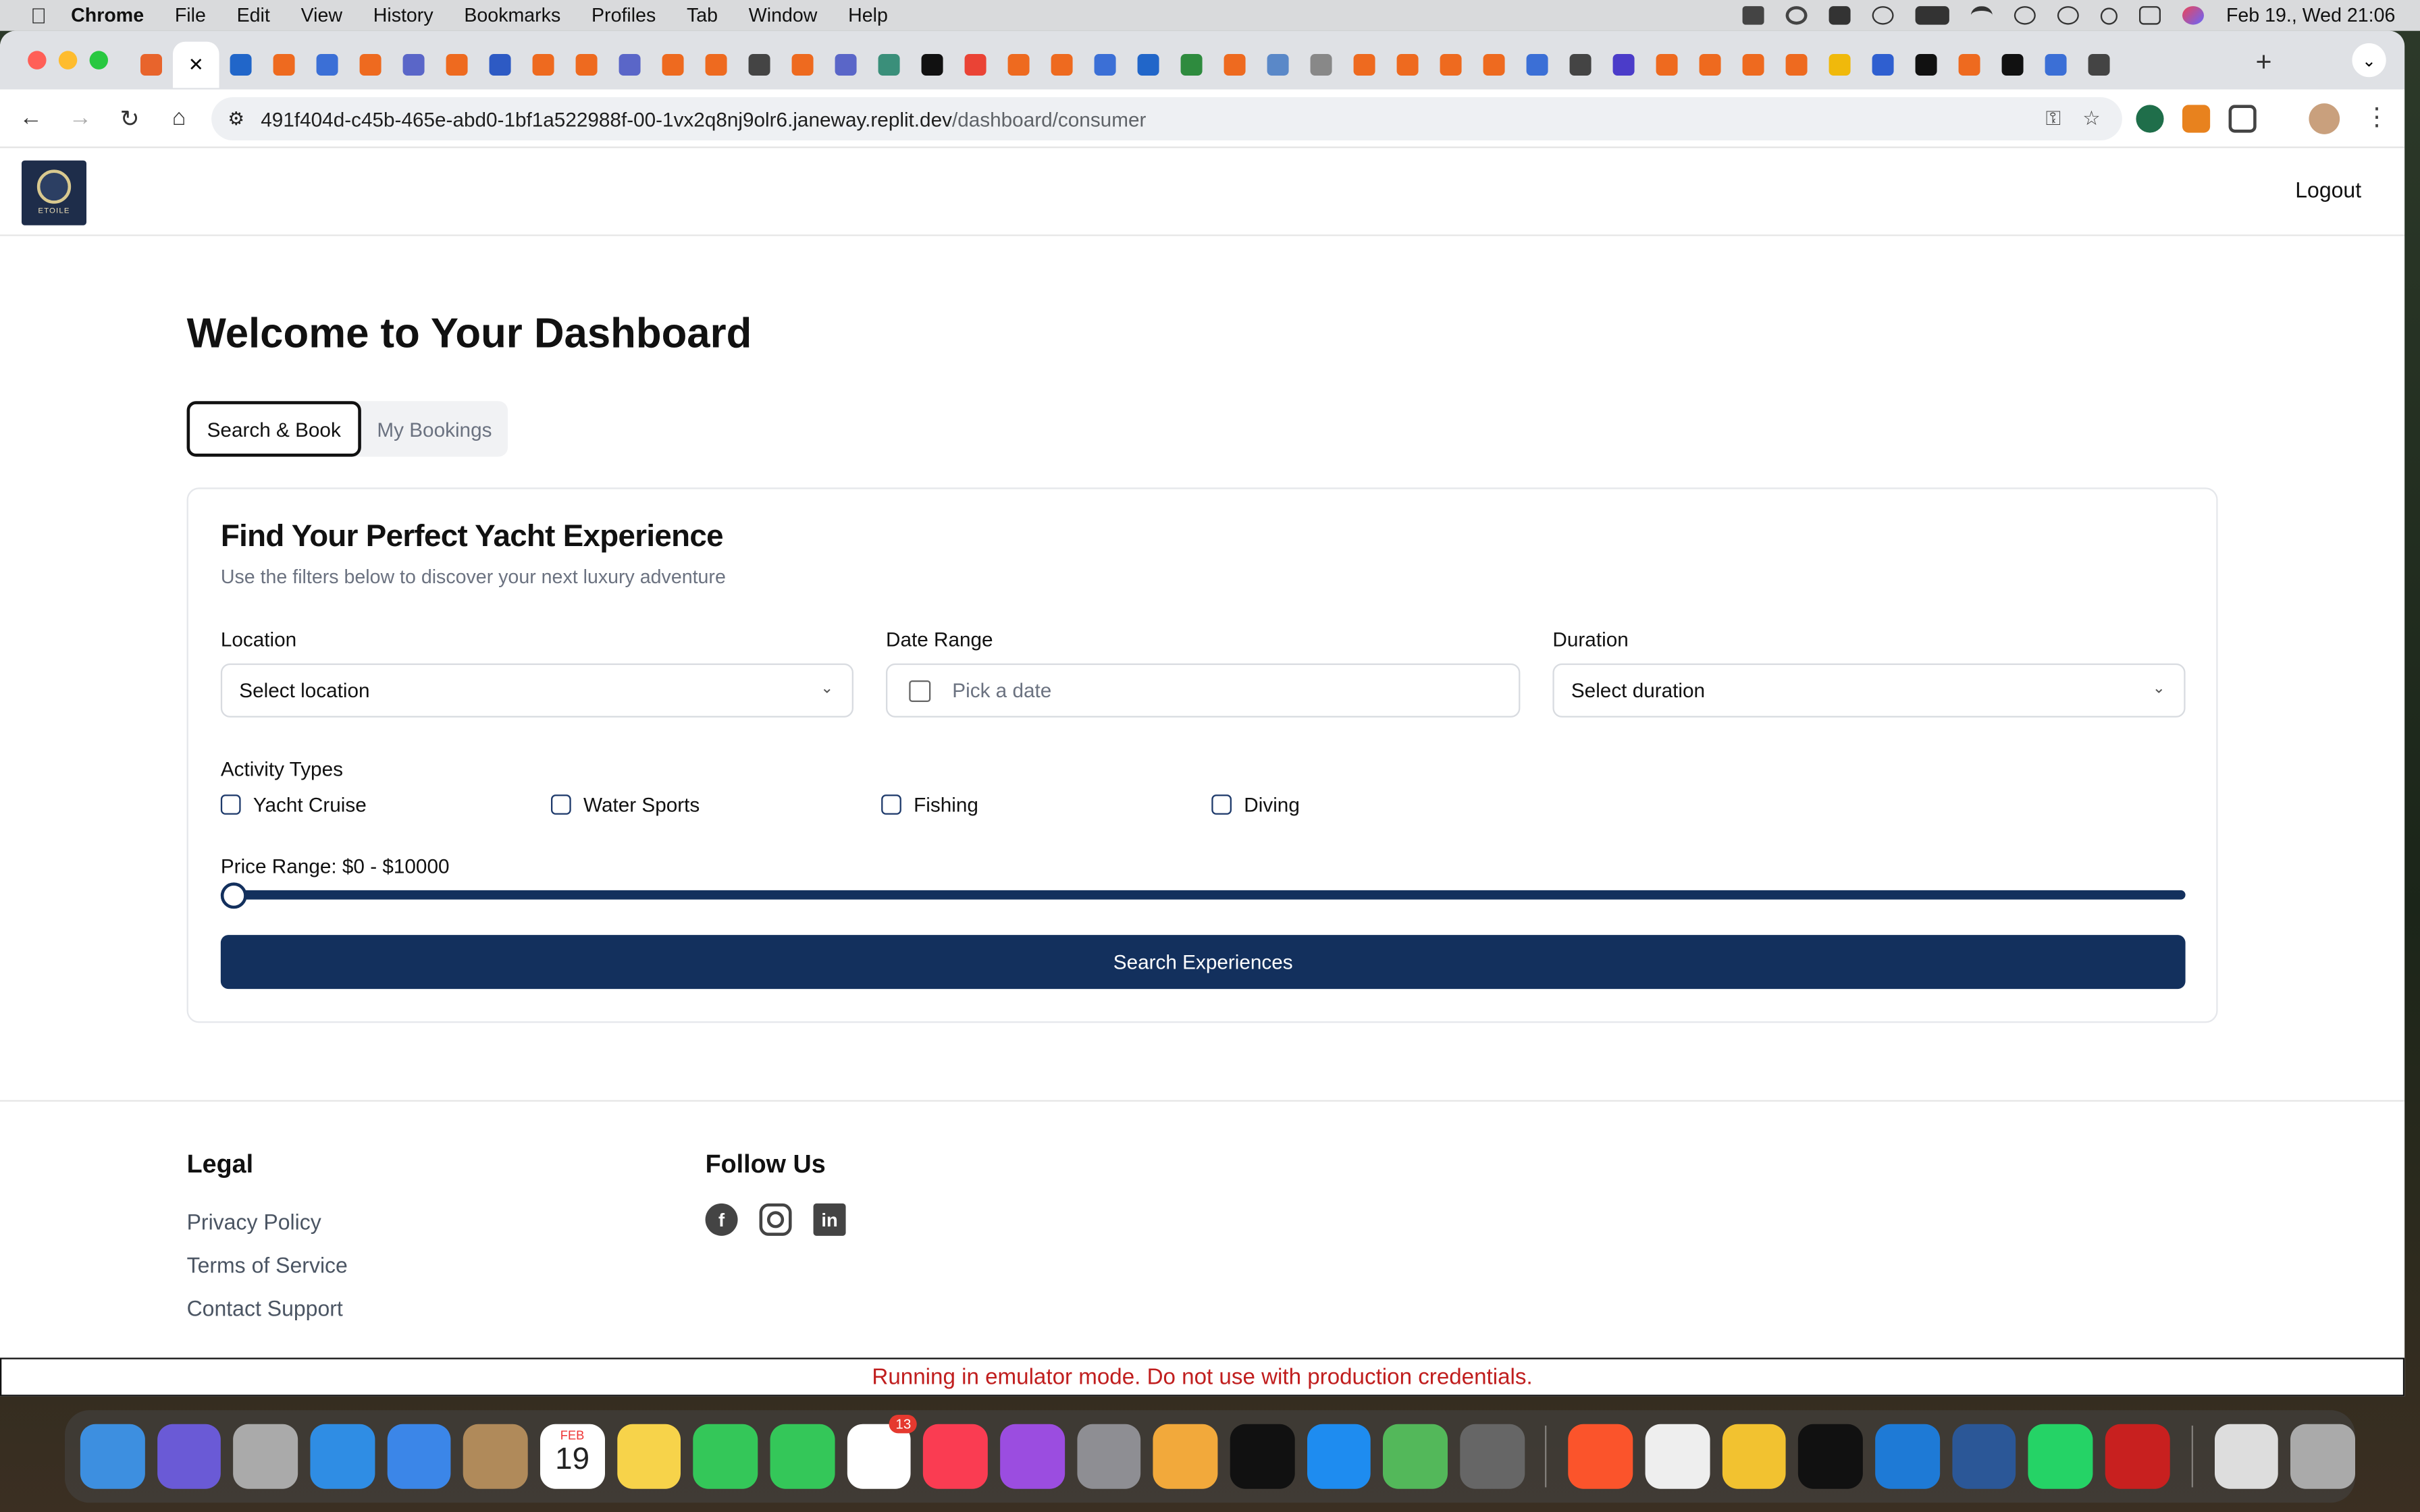  I want to click on terms-of-service-link: Terms of Service, so click(267, 1265).